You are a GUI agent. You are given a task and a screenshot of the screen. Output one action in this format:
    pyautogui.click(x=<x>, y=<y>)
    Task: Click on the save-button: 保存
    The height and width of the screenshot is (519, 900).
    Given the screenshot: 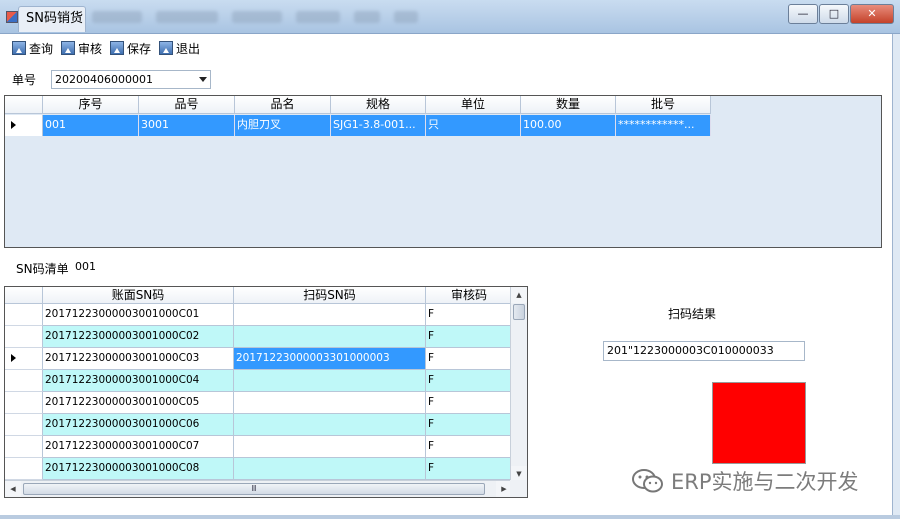 What is the action you would take?
    pyautogui.click(x=130, y=48)
    